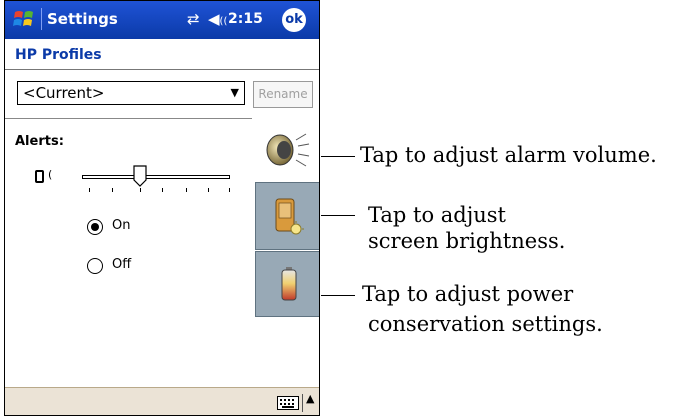  What do you see at coordinates (338, 215) in the screenshot?
I see `callout-line-brightness` at bounding box center [338, 215].